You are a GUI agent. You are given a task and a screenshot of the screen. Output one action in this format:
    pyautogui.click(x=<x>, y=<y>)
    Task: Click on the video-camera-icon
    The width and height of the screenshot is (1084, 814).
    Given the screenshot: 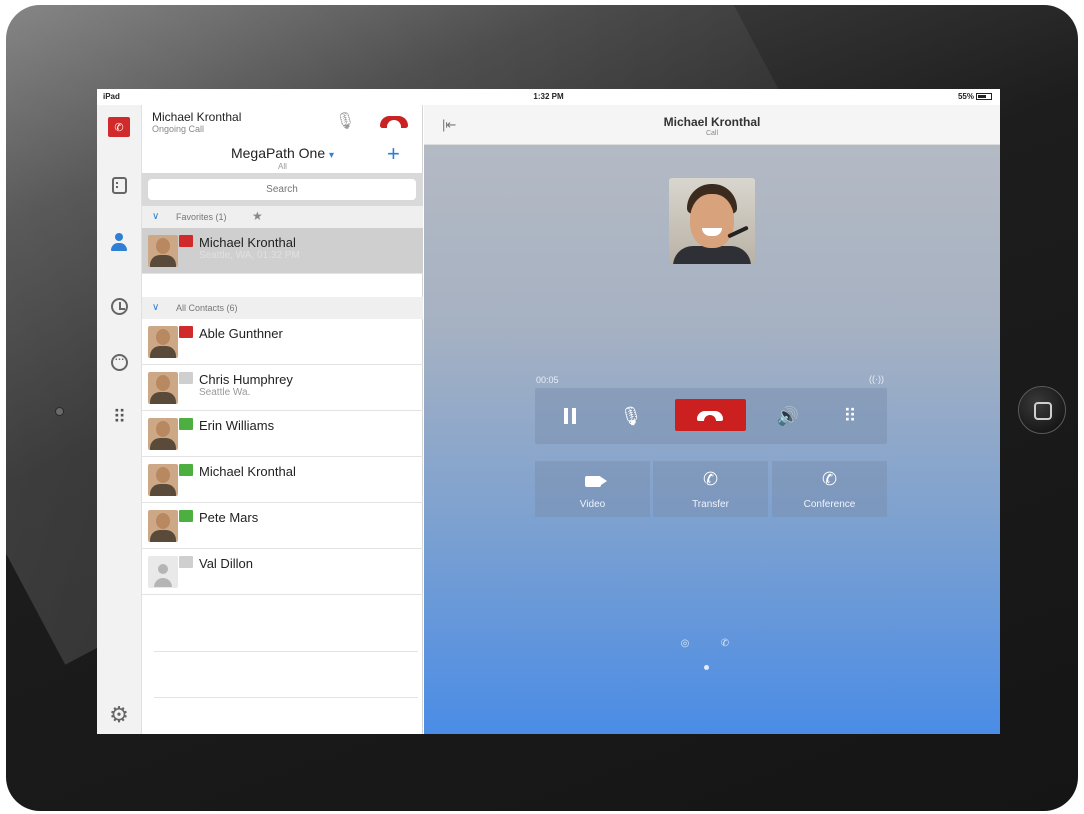 What is the action you would take?
    pyautogui.click(x=592, y=481)
    